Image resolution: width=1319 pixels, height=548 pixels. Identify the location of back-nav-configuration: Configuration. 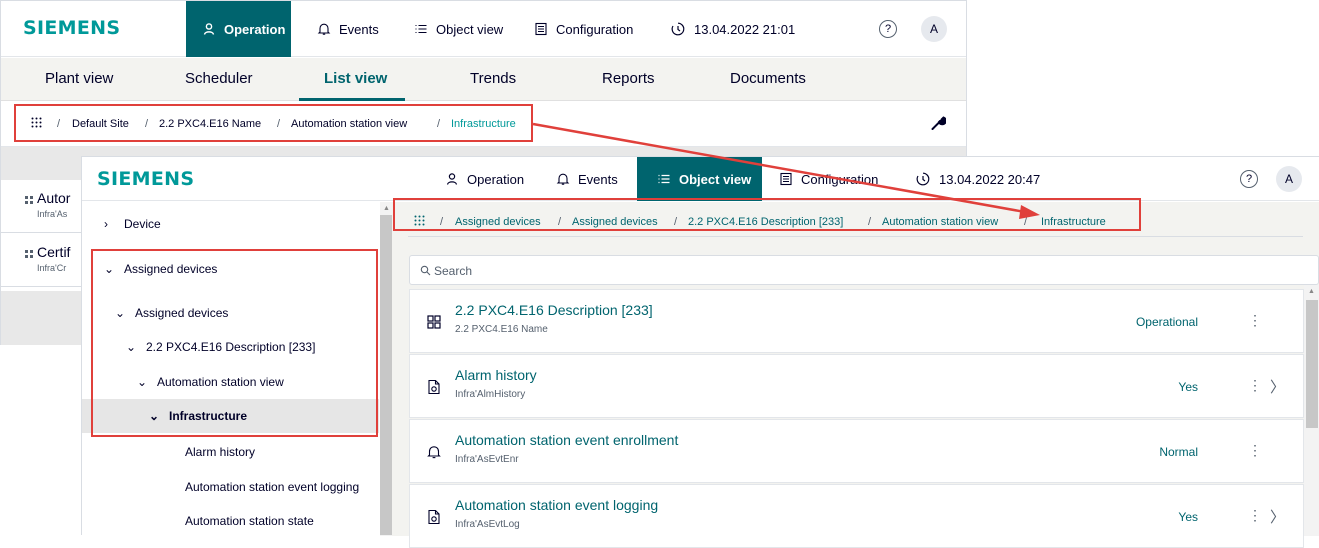
(583, 29).